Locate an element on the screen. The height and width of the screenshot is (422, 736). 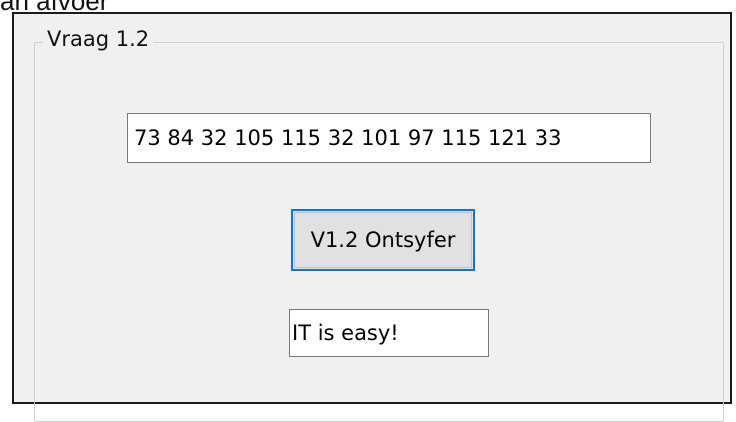
decrypt-button: V1.2 Ontsyfer is located at coordinates (383, 240).